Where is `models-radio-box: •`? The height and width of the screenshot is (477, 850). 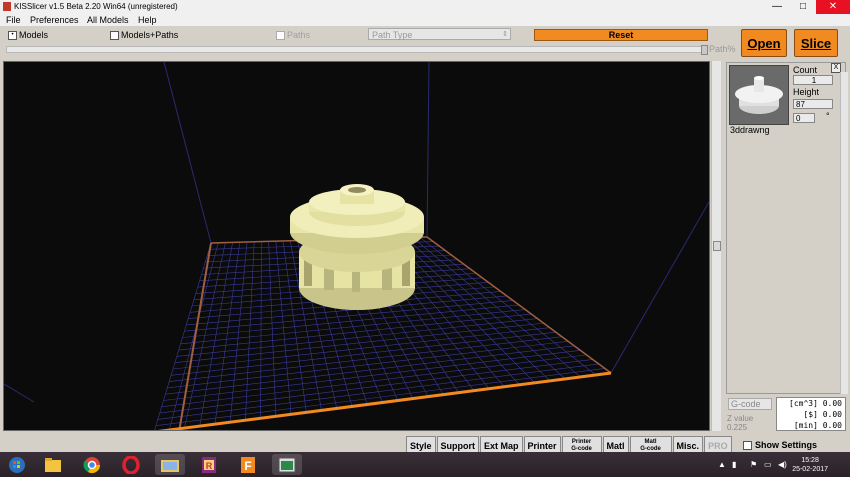
models-radio-box: • is located at coordinates (12, 35).